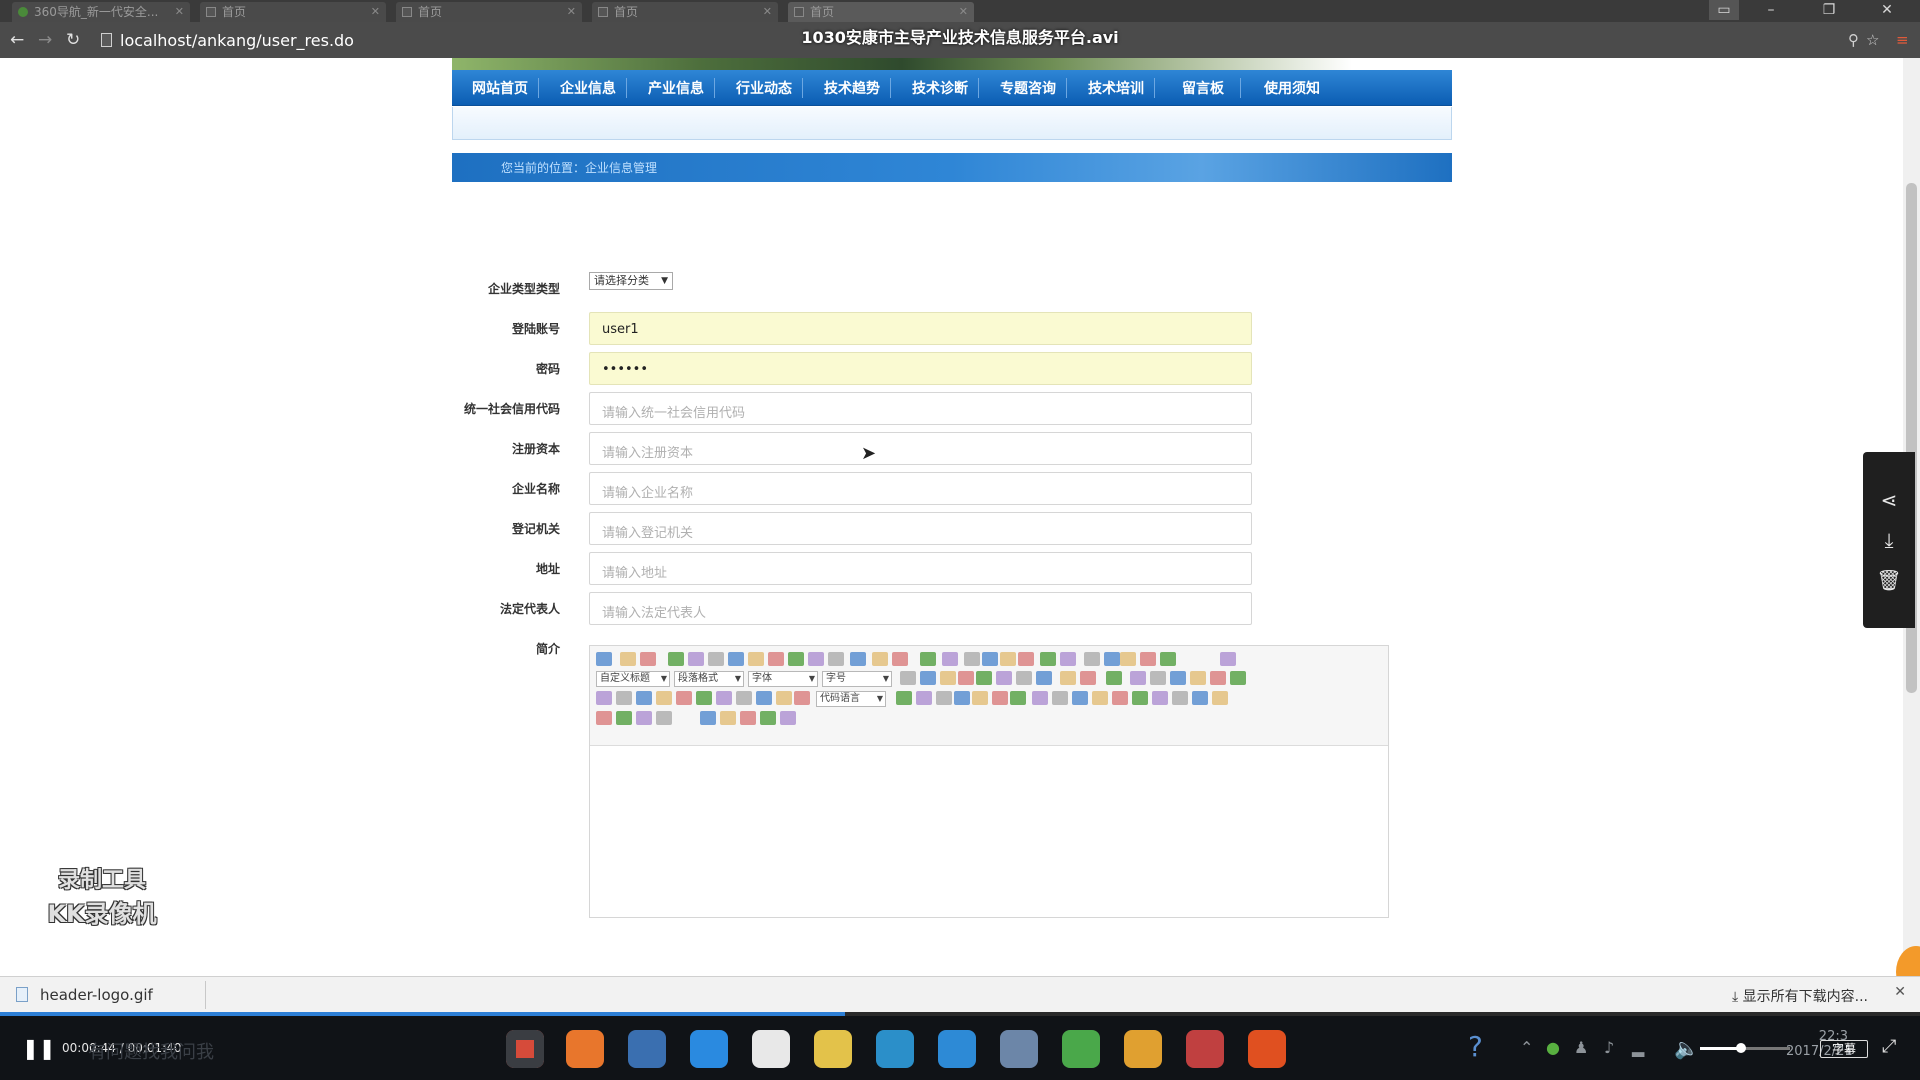  What do you see at coordinates (920, 568) in the screenshot?
I see `address-input: 请输入地址` at bounding box center [920, 568].